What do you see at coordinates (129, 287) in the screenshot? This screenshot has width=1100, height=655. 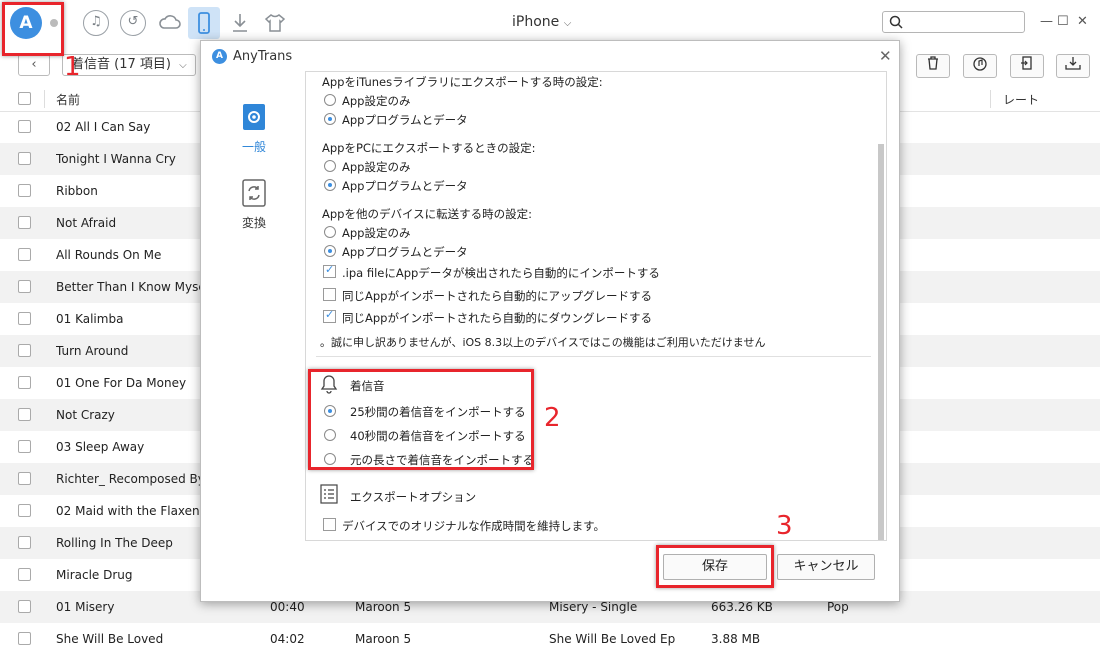 I see `cell-name: Better Than I Know Myself` at bounding box center [129, 287].